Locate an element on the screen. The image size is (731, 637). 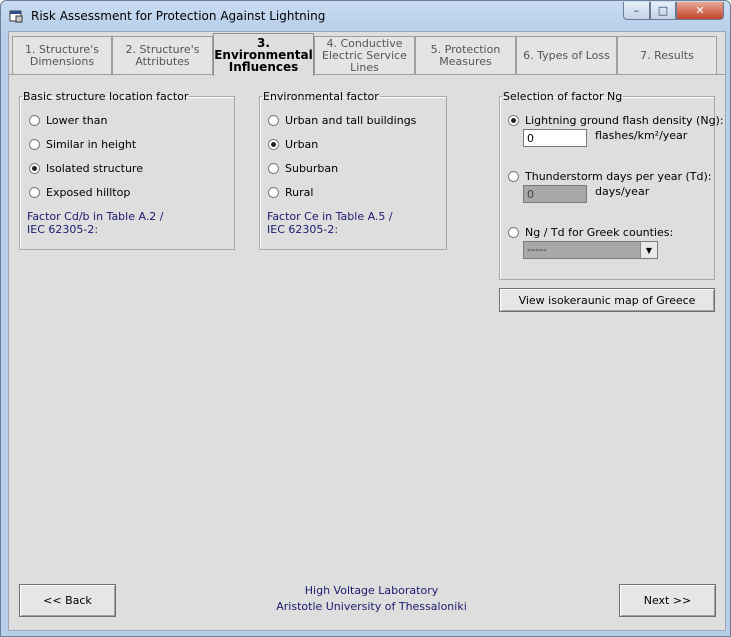
tab-results: 7. Results is located at coordinates (667, 55).